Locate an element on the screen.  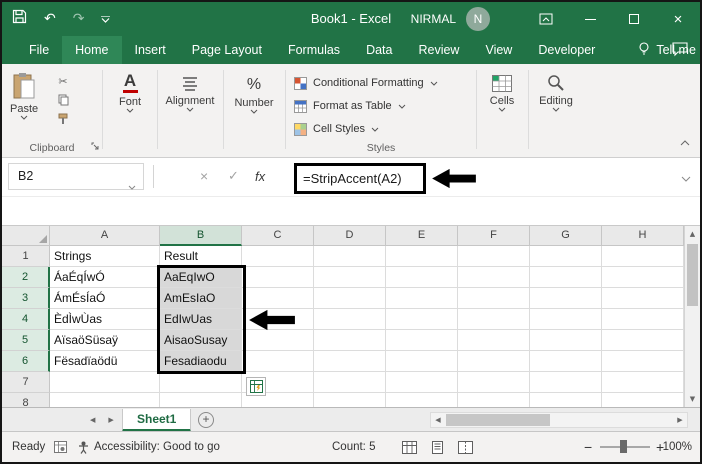
cell-E2 is located at coordinates (422, 277).